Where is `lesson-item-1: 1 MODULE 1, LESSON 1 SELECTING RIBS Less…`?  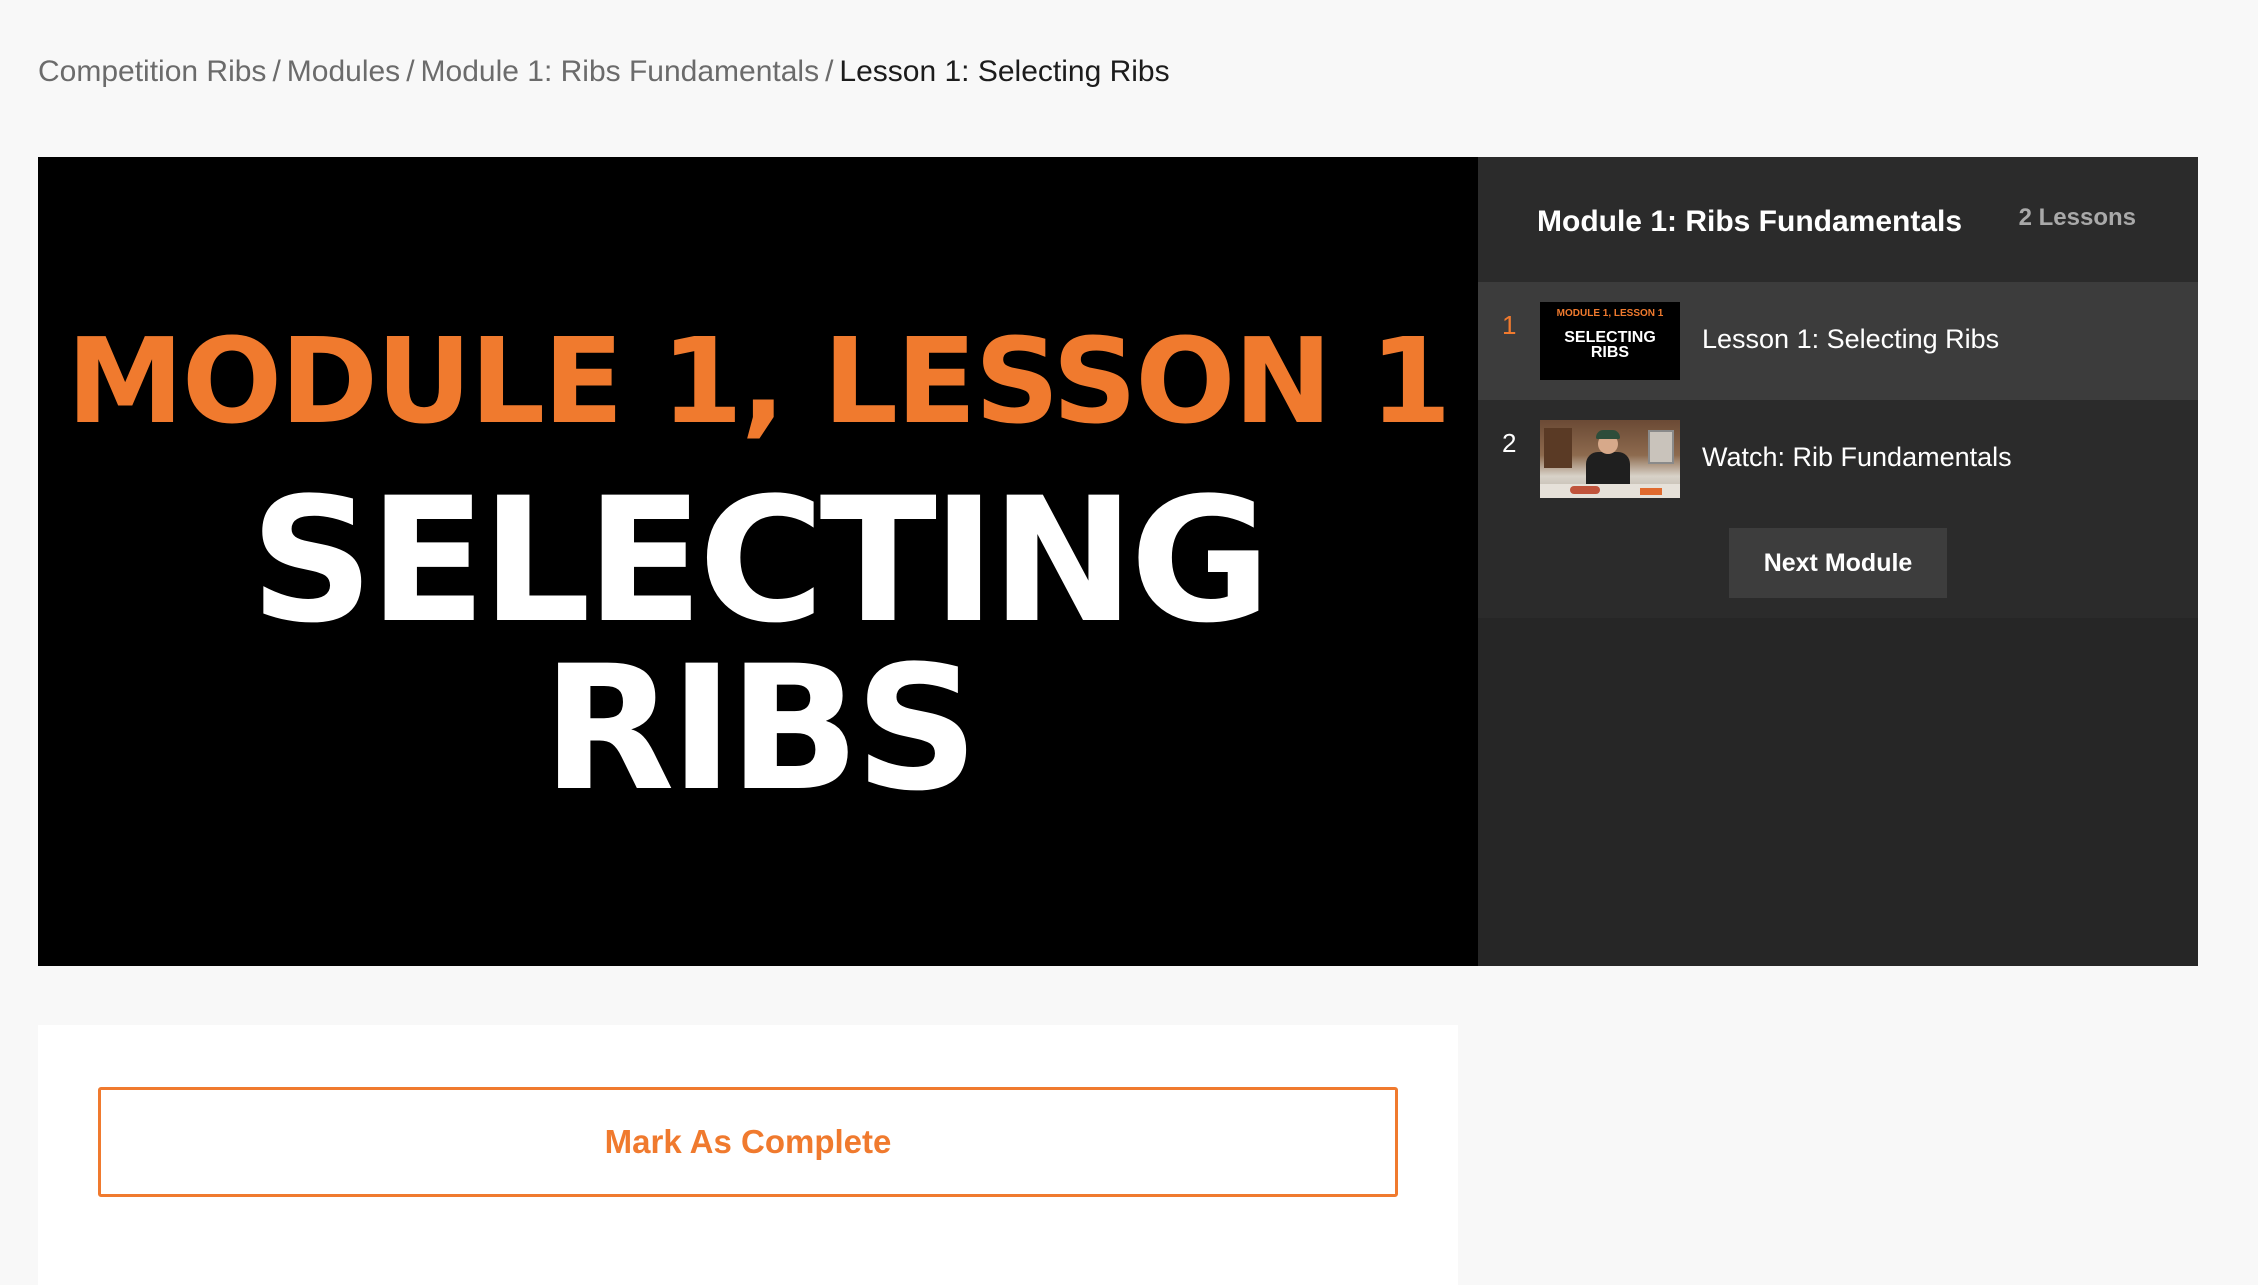 lesson-item-1: 1 MODULE 1, LESSON 1 SELECTING RIBS Less… is located at coordinates (1838, 341).